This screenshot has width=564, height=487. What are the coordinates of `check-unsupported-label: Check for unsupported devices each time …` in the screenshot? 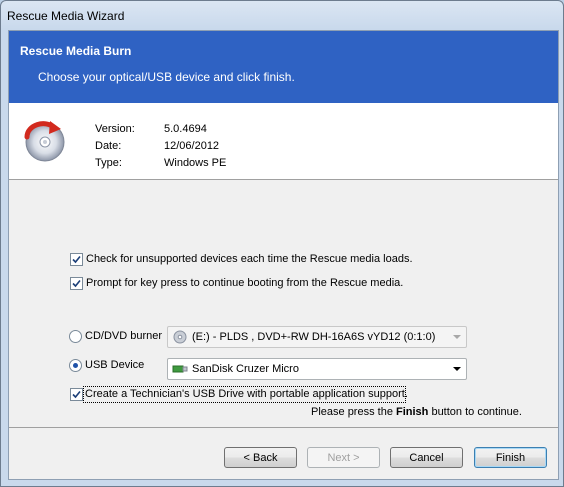 It's located at (249, 259).